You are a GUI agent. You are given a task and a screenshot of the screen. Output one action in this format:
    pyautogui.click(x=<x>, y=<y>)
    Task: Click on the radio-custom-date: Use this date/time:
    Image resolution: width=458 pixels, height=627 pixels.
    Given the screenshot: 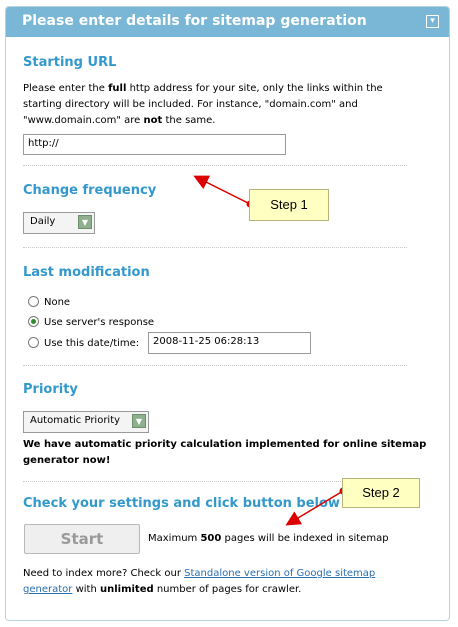 What is the action you would take?
    pyautogui.click(x=83, y=343)
    